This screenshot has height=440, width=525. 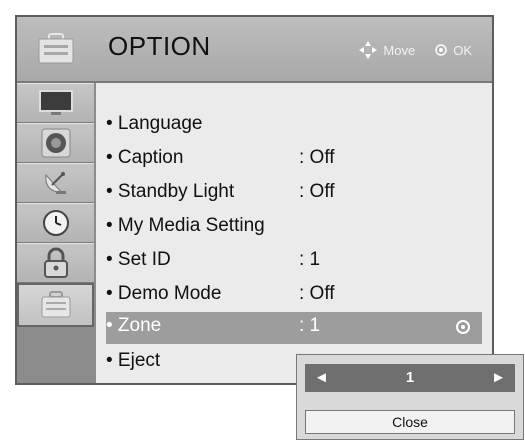 What do you see at coordinates (294, 159) in the screenshot?
I see `menu-item-caption: • Caption : Off` at bounding box center [294, 159].